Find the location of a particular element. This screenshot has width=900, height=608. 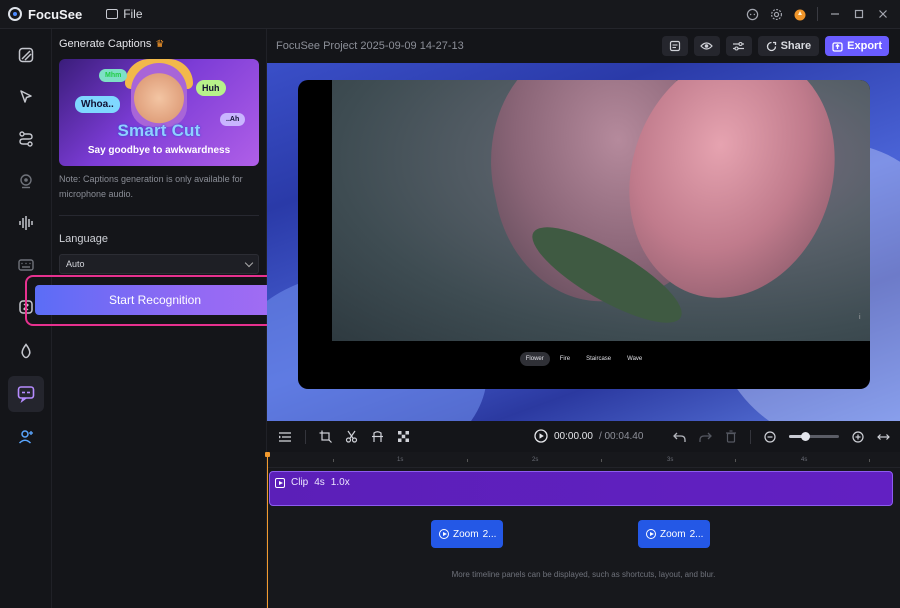

playhead is located at coordinates (267, 530).